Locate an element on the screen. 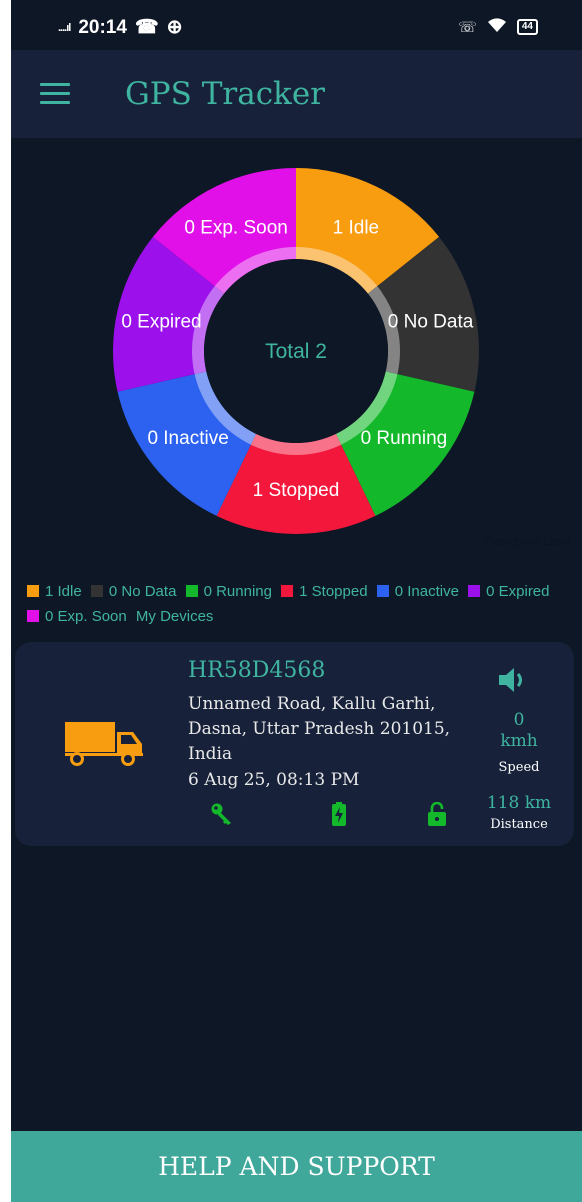 The image size is (582, 1202). pie-slice-label: 0 Expired is located at coordinates (161, 321).